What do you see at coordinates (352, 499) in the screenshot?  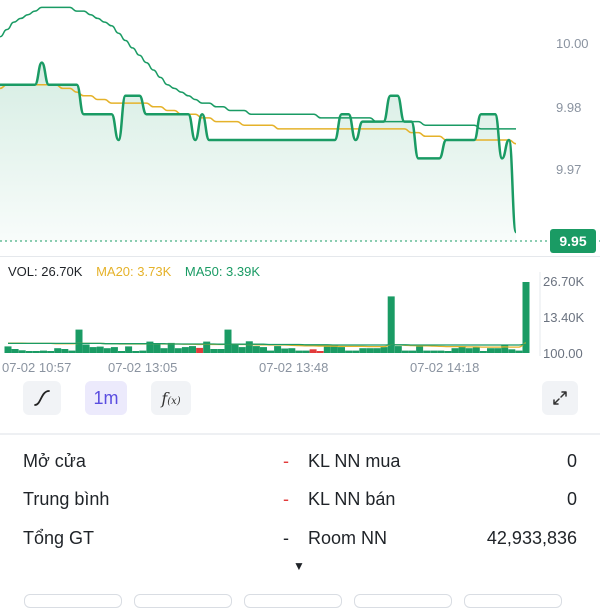 I see `info-label: KL NN bán` at bounding box center [352, 499].